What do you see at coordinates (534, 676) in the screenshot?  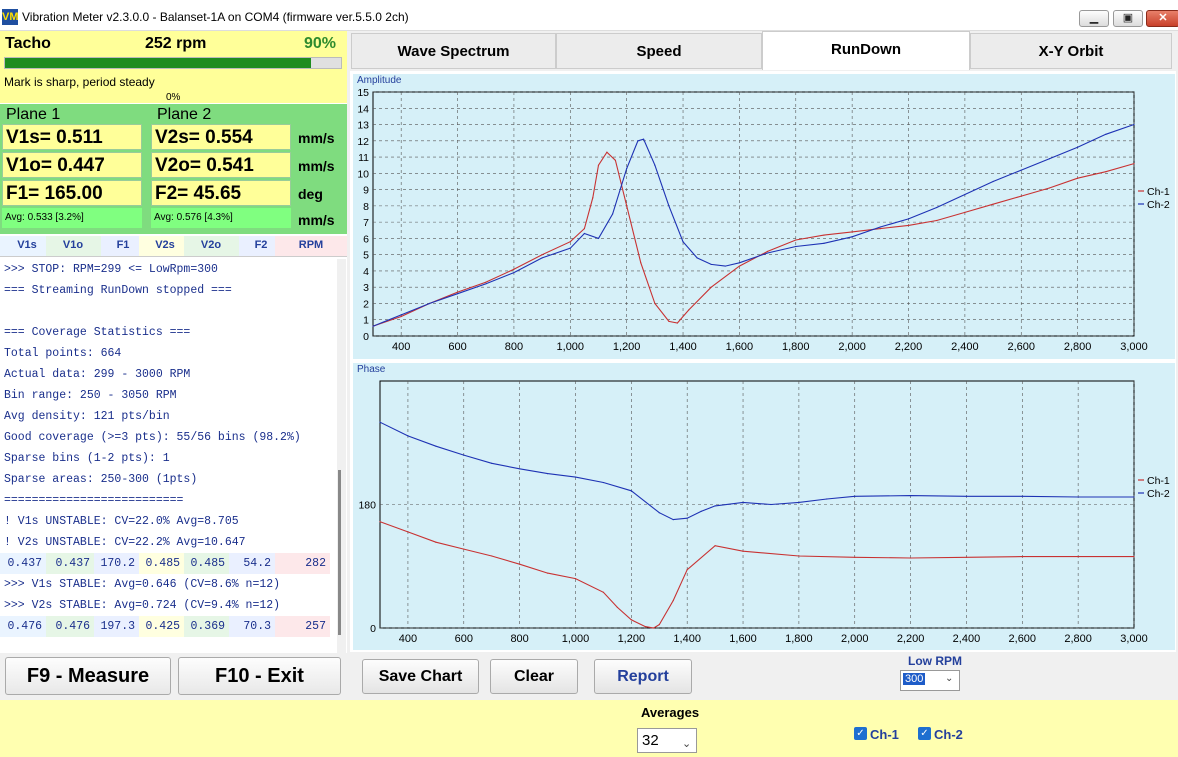 I see `clear-button: Clear` at bounding box center [534, 676].